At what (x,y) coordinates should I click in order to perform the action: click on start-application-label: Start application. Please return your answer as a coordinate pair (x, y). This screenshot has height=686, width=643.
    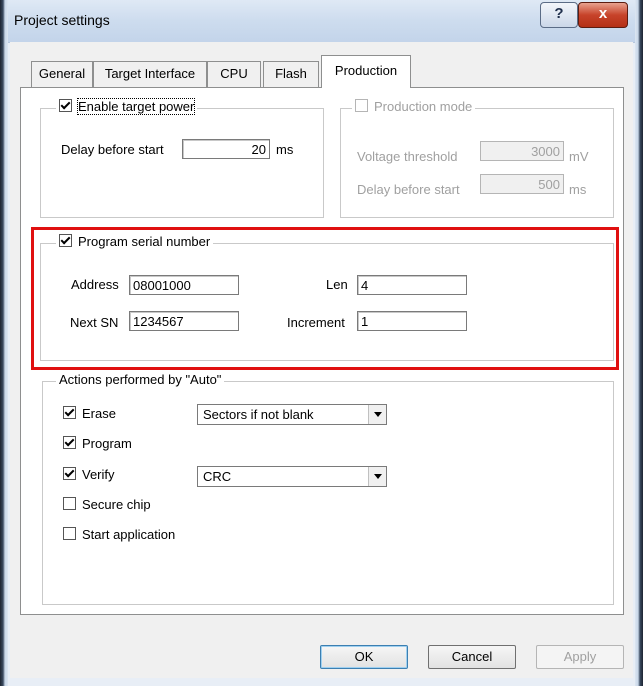
    Looking at the image, I should click on (129, 534).